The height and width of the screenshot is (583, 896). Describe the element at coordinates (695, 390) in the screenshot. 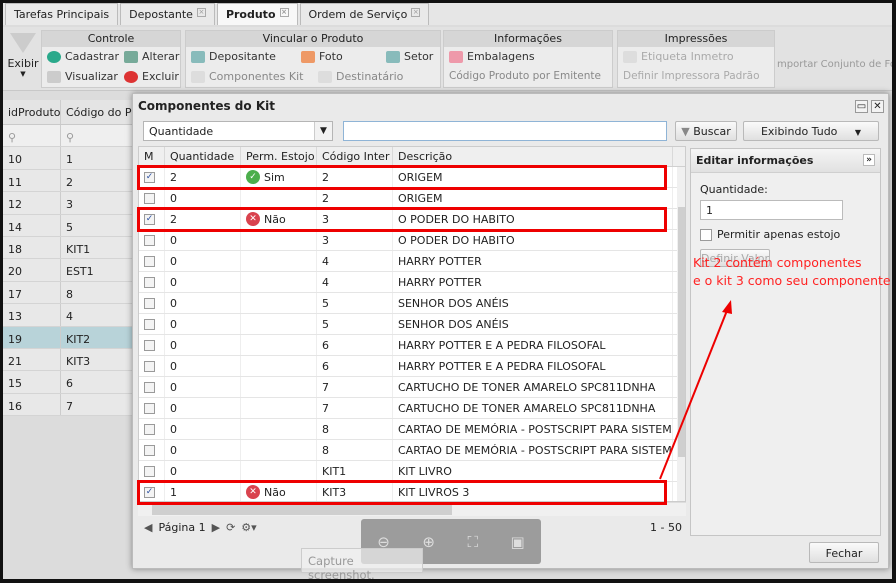

I see `annotation-arrow` at that location.